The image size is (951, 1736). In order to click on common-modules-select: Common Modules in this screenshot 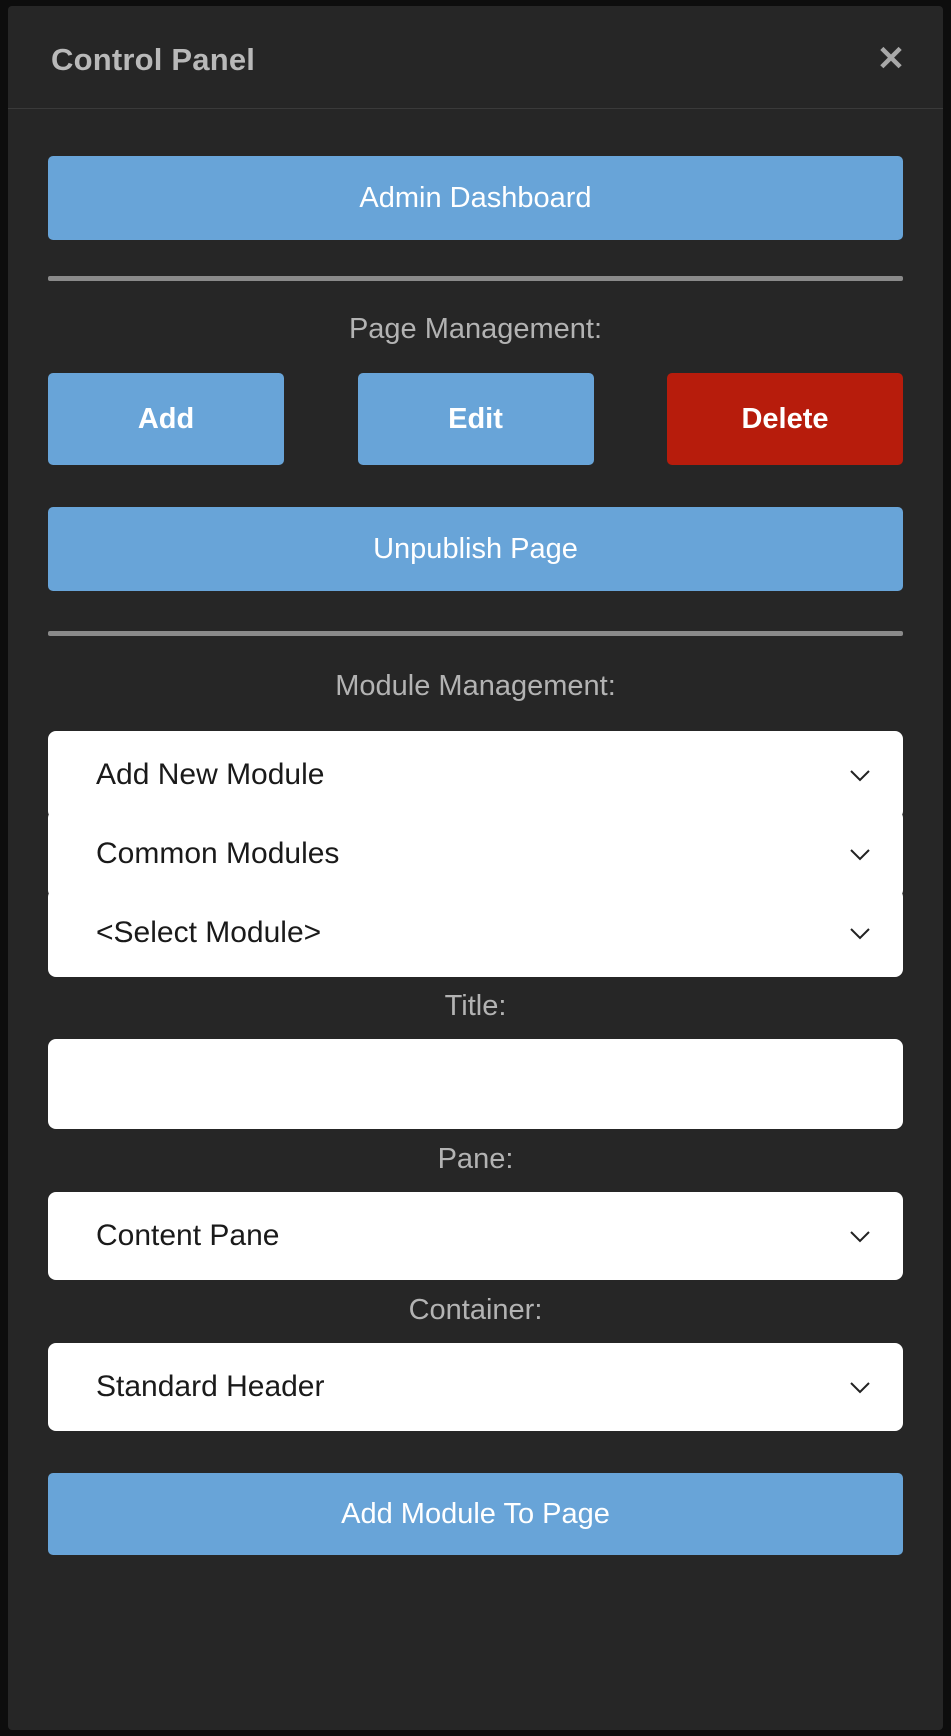, I will do `click(475, 854)`.